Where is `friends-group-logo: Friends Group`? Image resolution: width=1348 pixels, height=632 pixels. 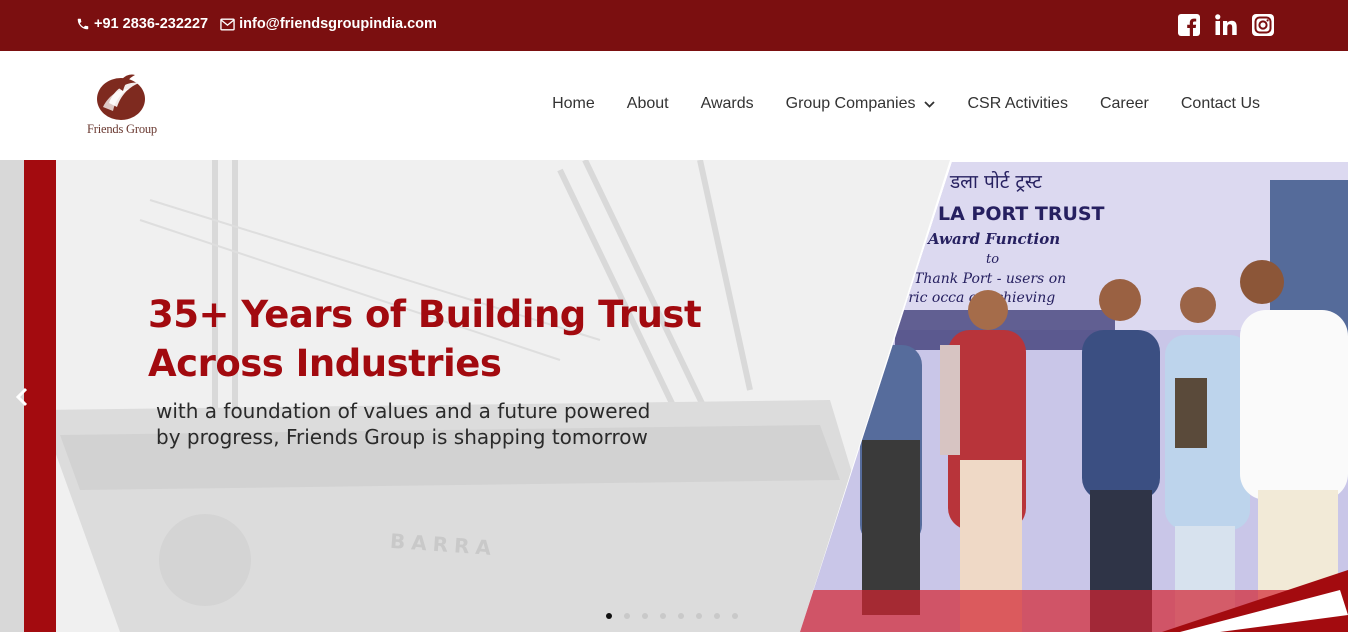 friends-group-logo: Friends Group is located at coordinates (122, 107).